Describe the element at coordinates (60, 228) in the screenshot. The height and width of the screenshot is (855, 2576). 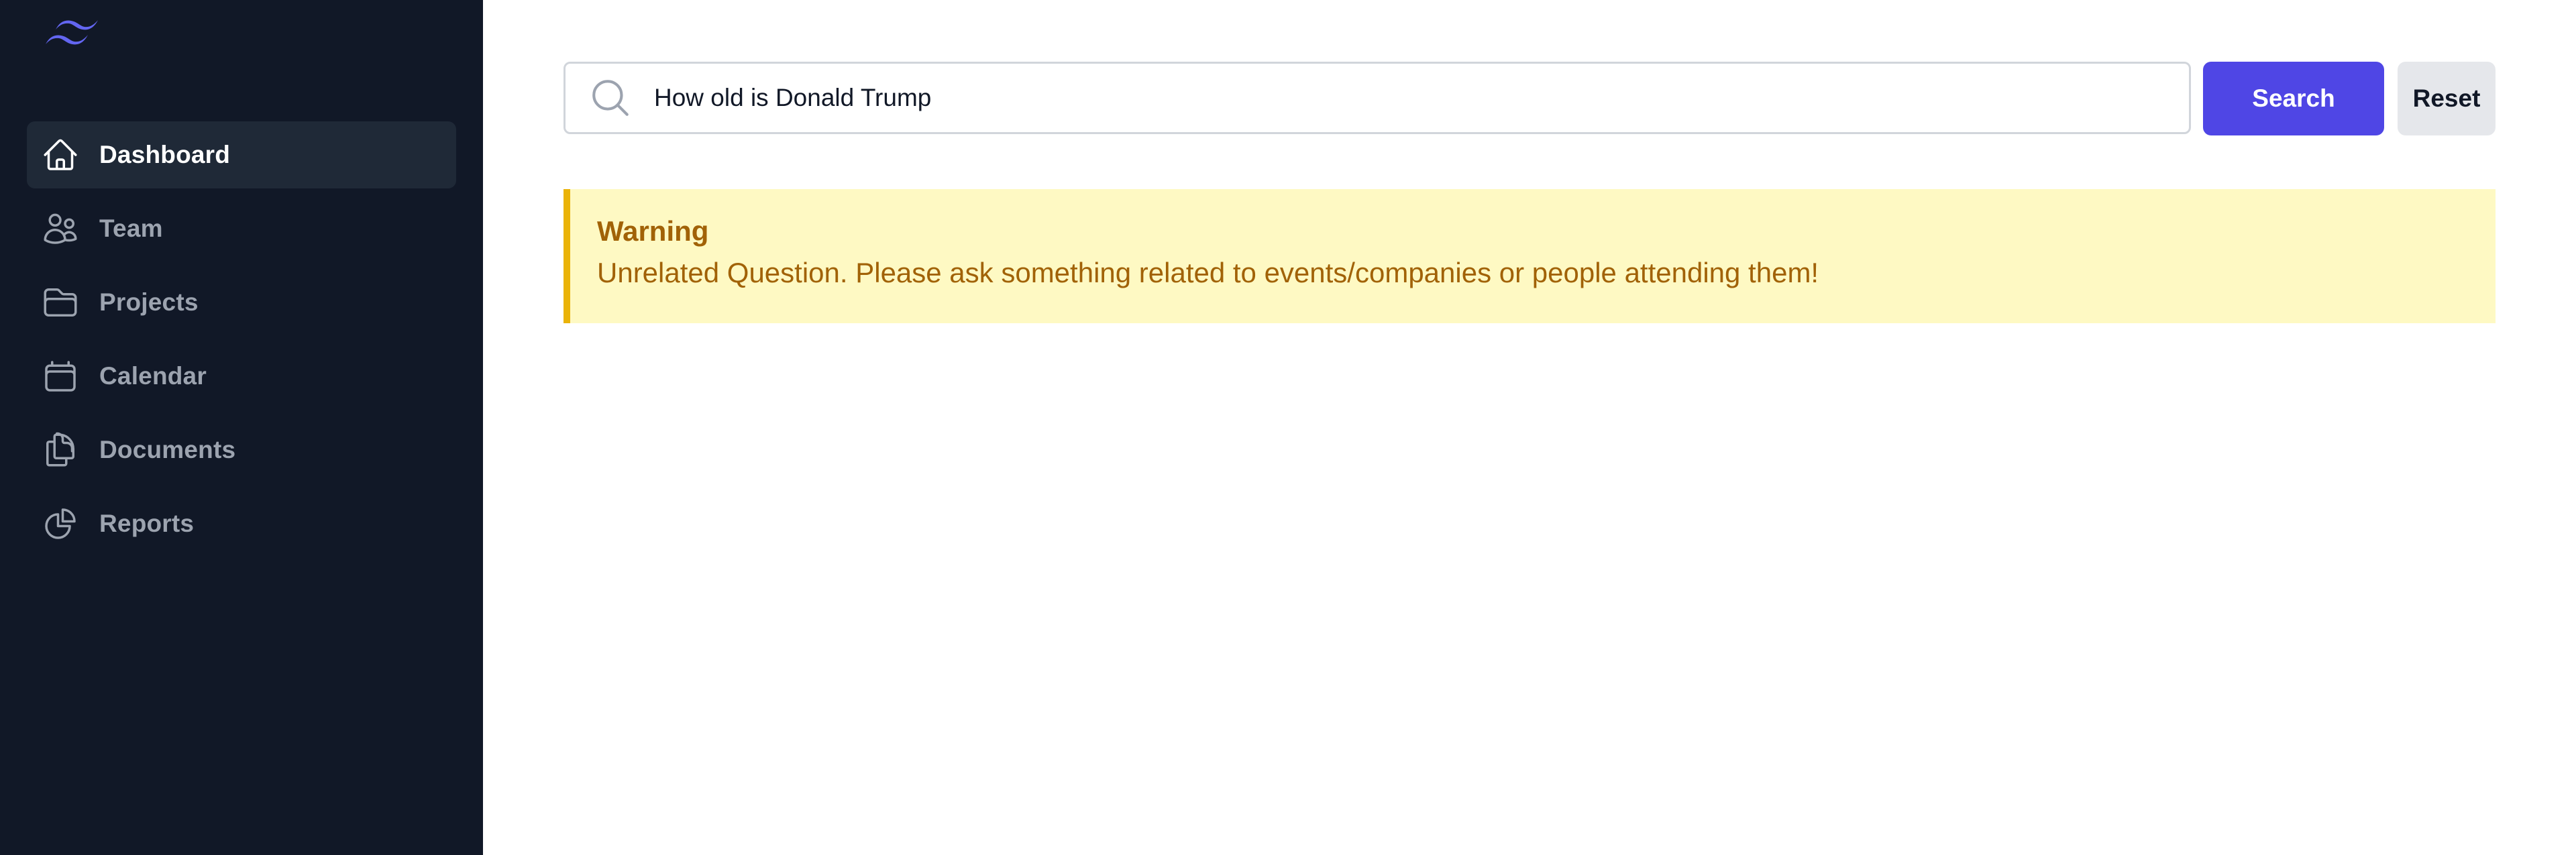
I see `users-icon` at that location.